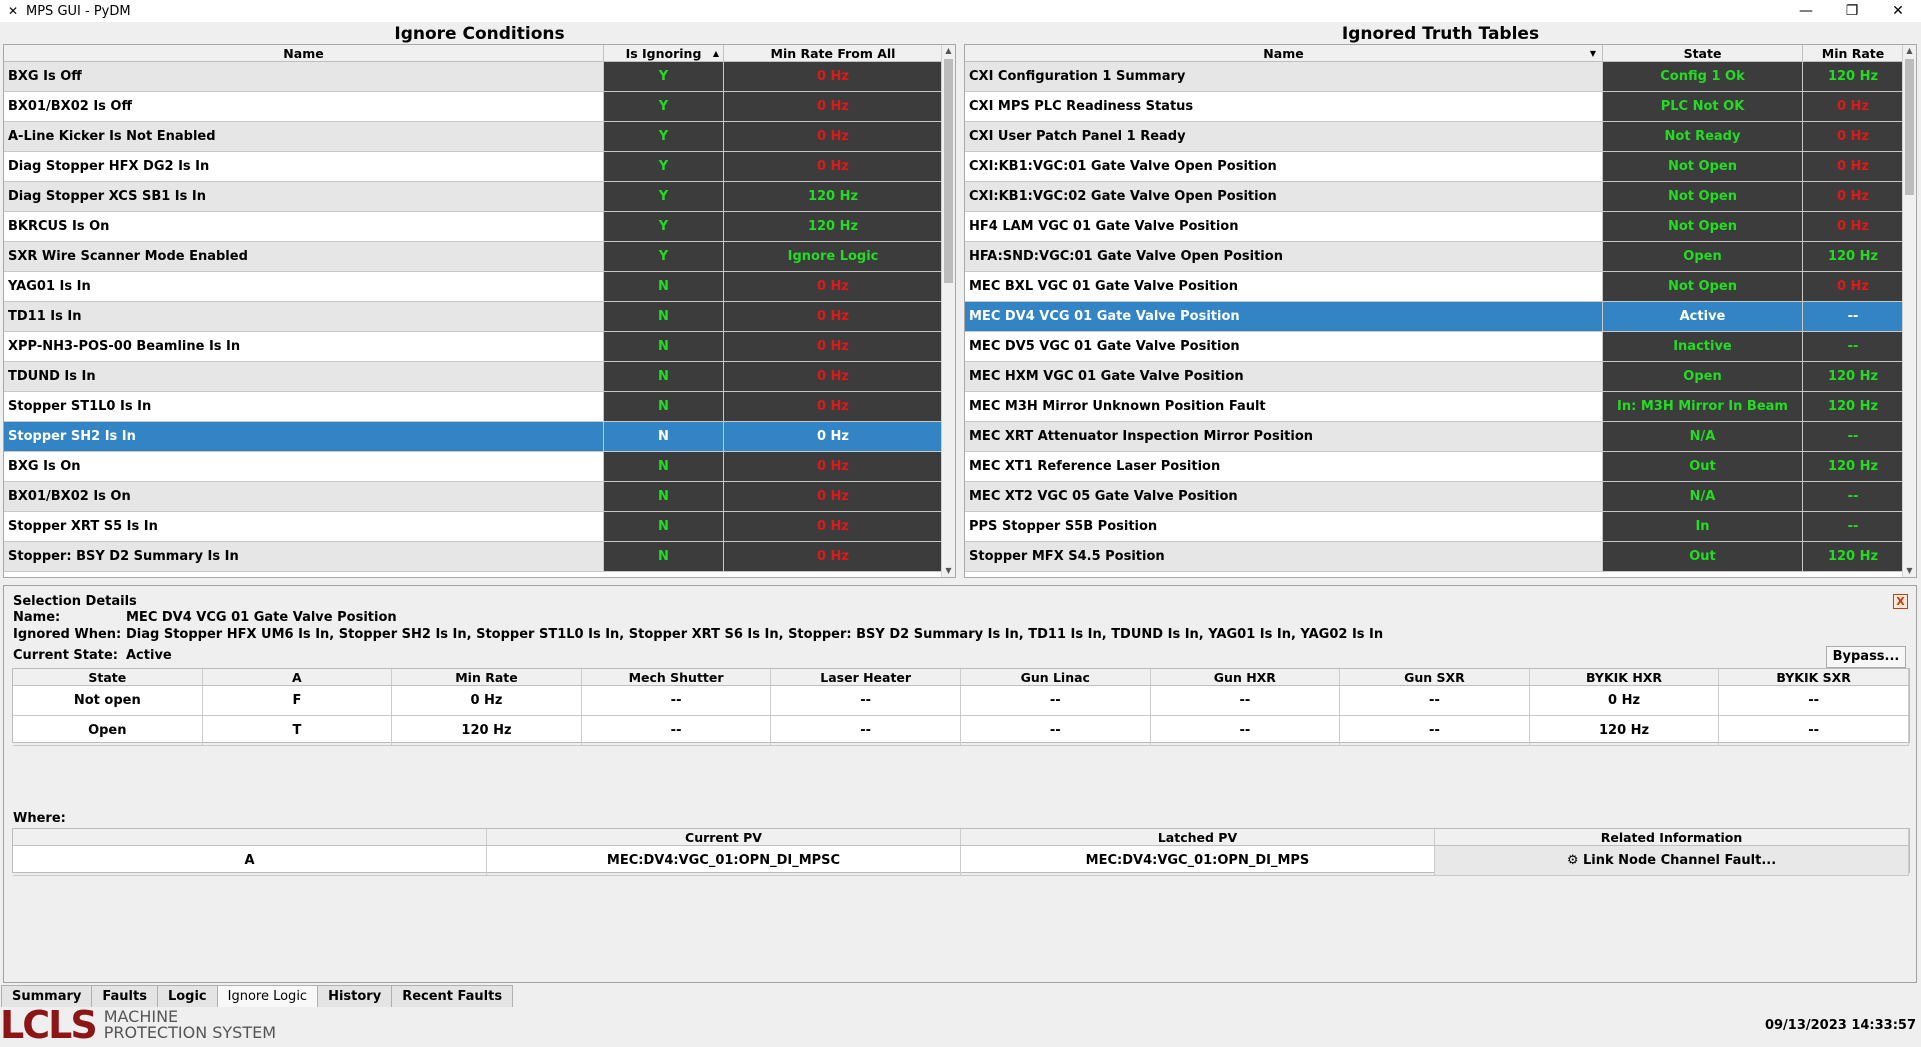 This screenshot has width=1921, height=1047. I want to click on table-row: Stopper: BSY D2 Summary Is In N 0 Hz, so click(473, 557).